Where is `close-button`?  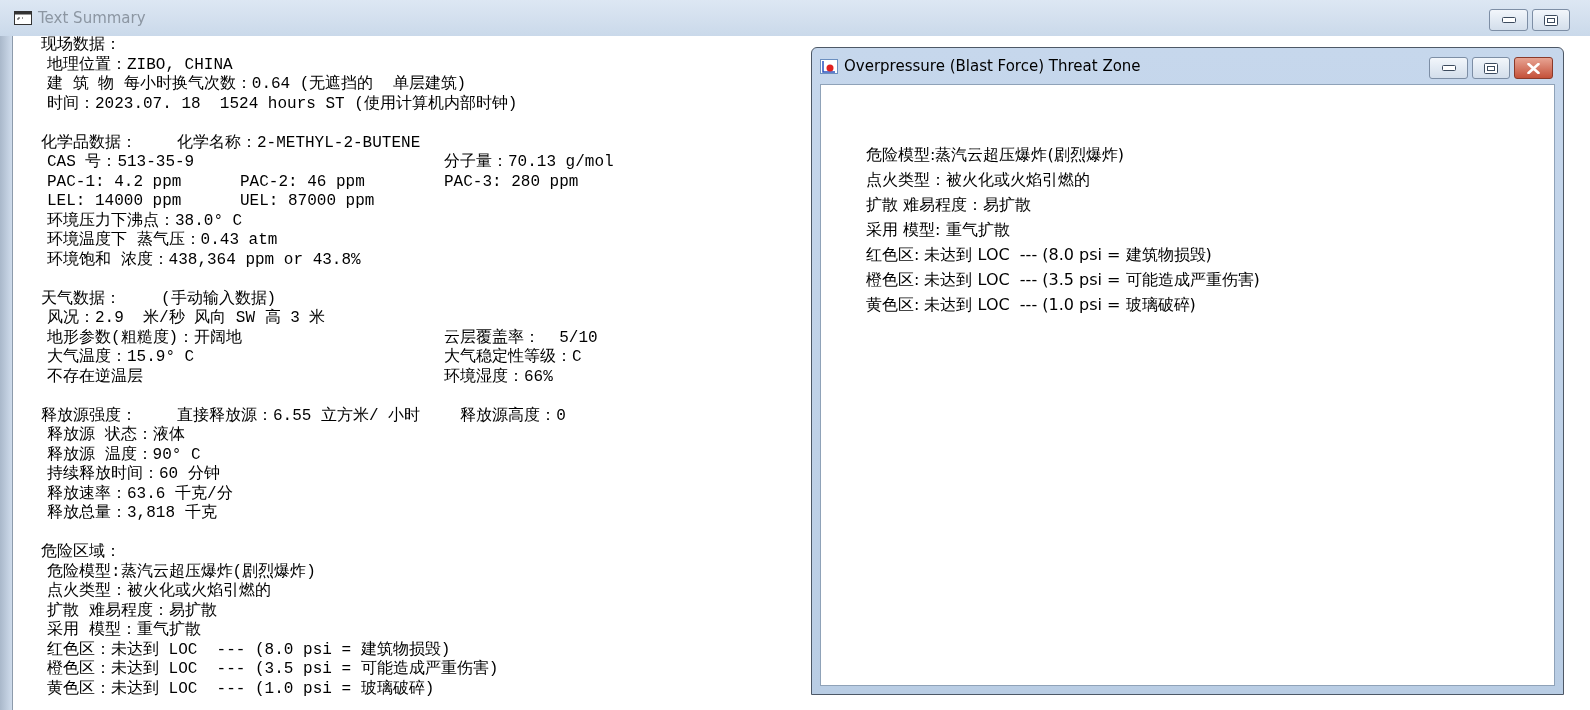 close-button is located at coordinates (1533, 68).